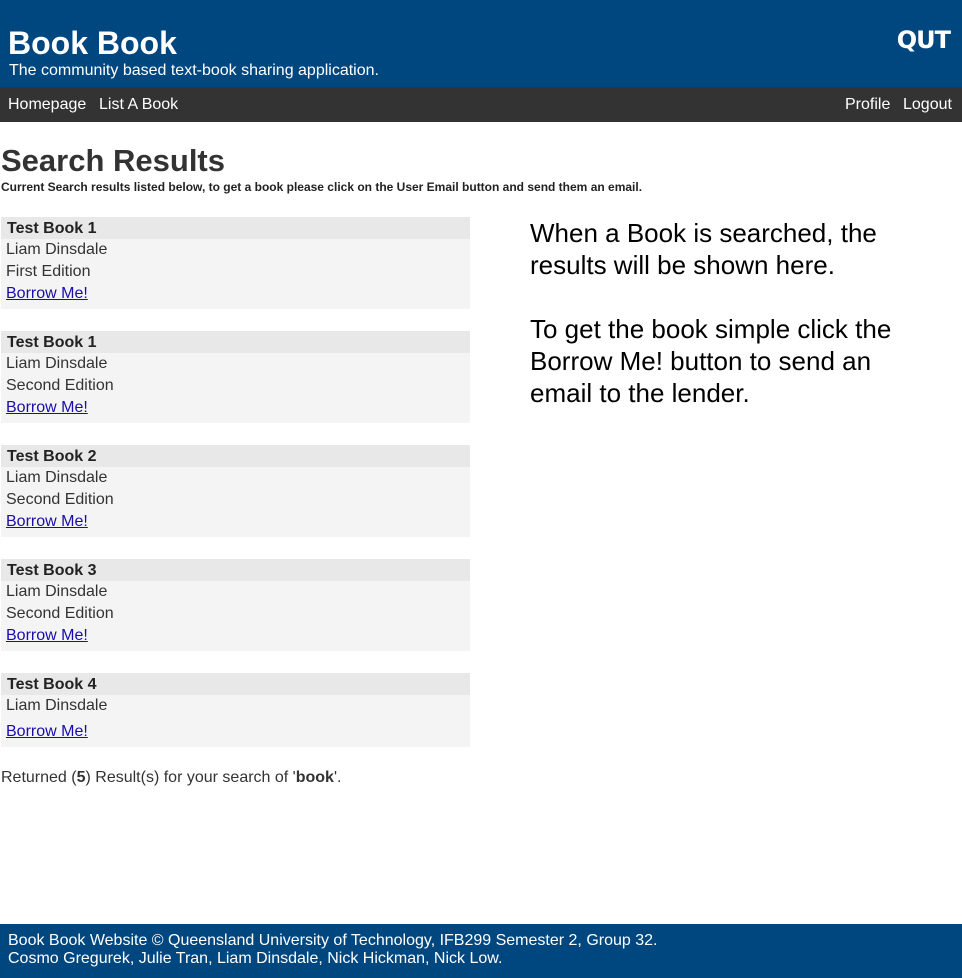  What do you see at coordinates (235, 684) in the screenshot?
I see `book-title: Test Book 4` at bounding box center [235, 684].